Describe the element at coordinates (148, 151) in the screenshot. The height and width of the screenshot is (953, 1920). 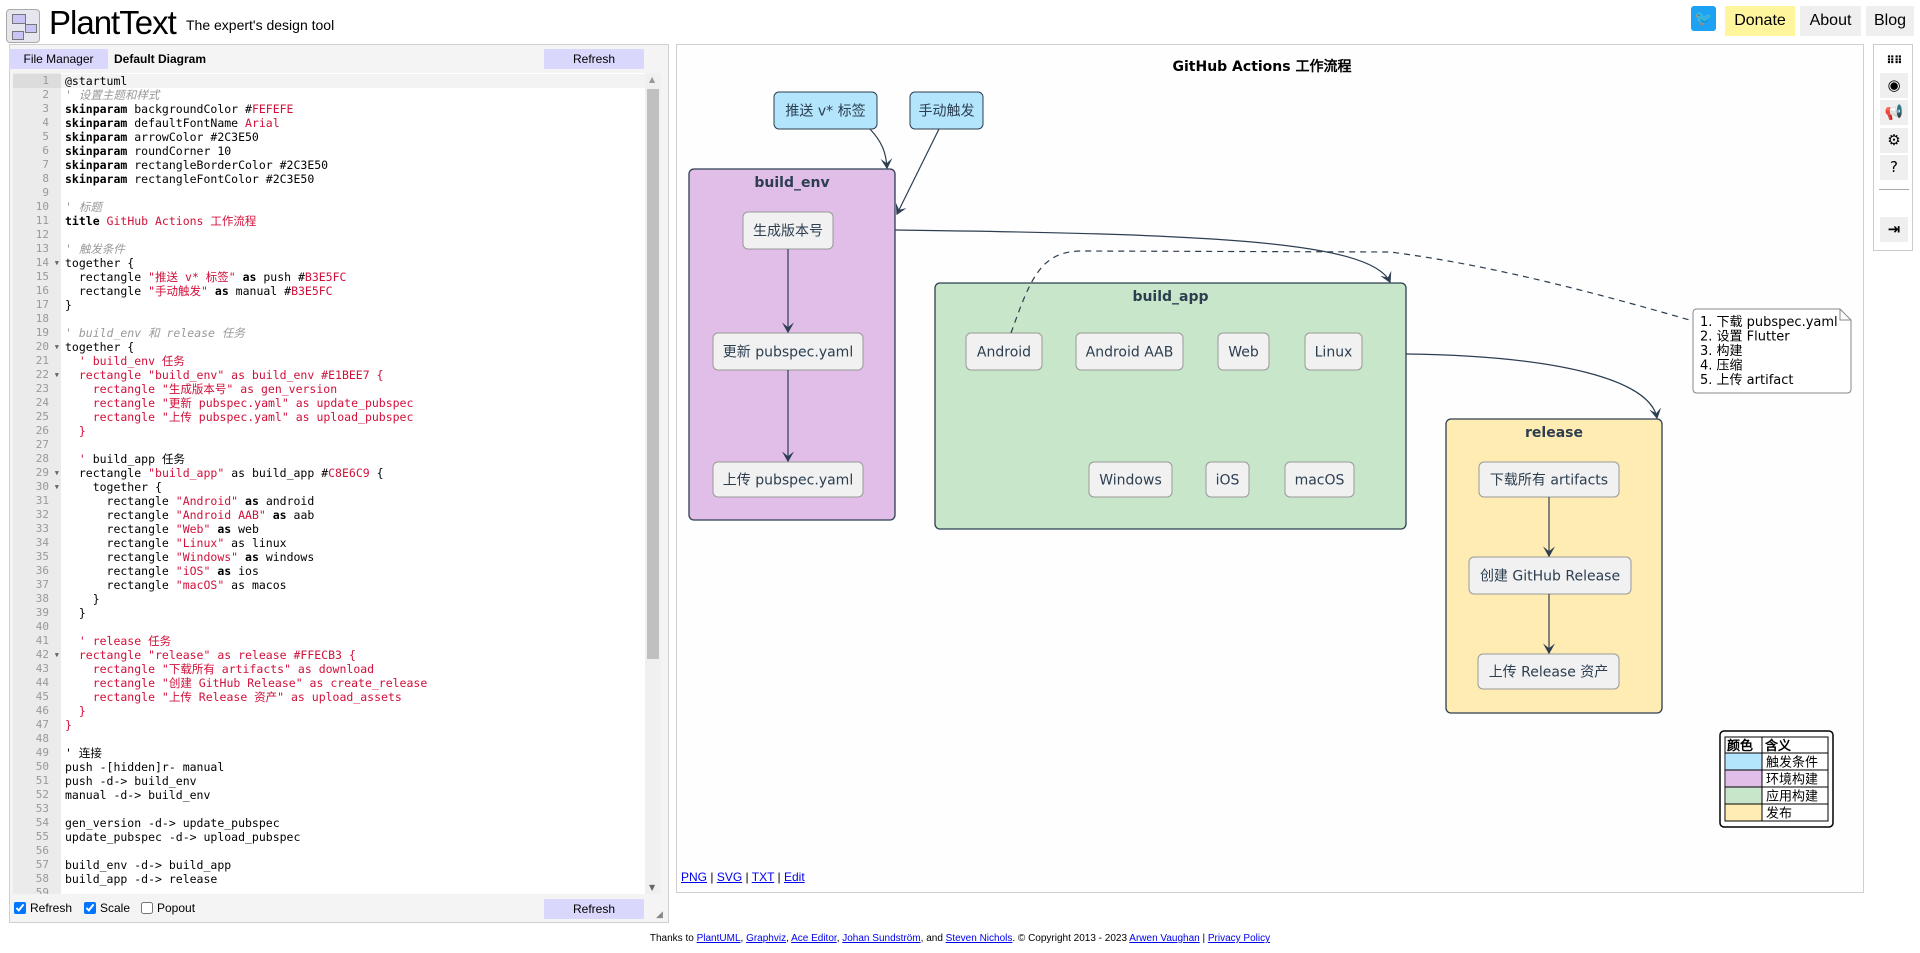
I see `code-line: skinparam roundCorner 10` at that location.